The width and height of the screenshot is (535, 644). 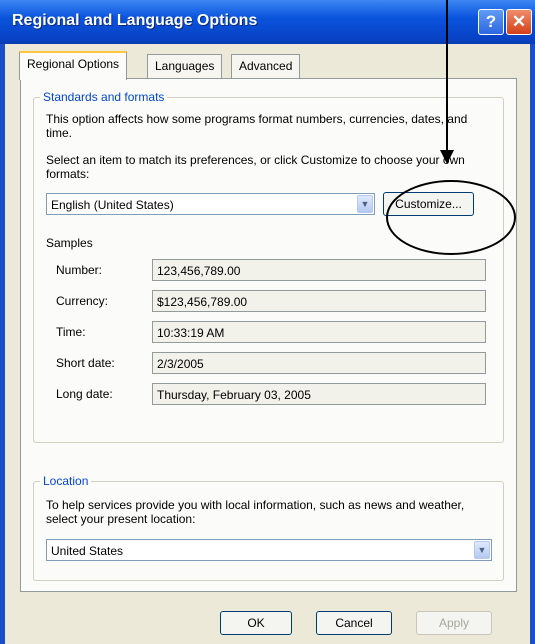 What do you see at coordinates (319, 363) in the screenshot?
I see `short-date-sample-field: 2/3/2005` at bounding box center [319, 363].